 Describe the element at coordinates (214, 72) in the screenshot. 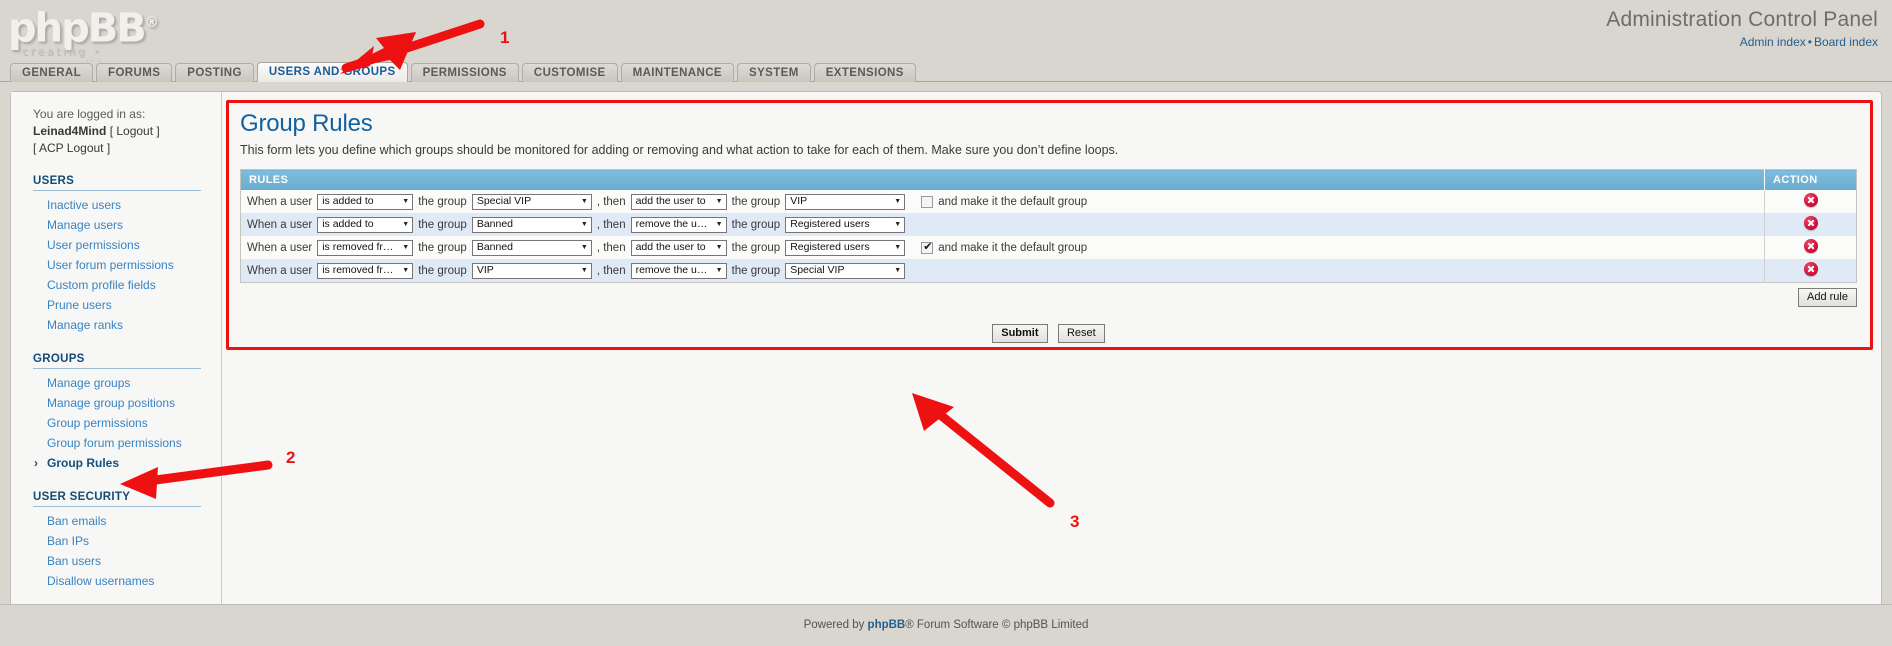

I see `tab-posting: POSTING` at that location.